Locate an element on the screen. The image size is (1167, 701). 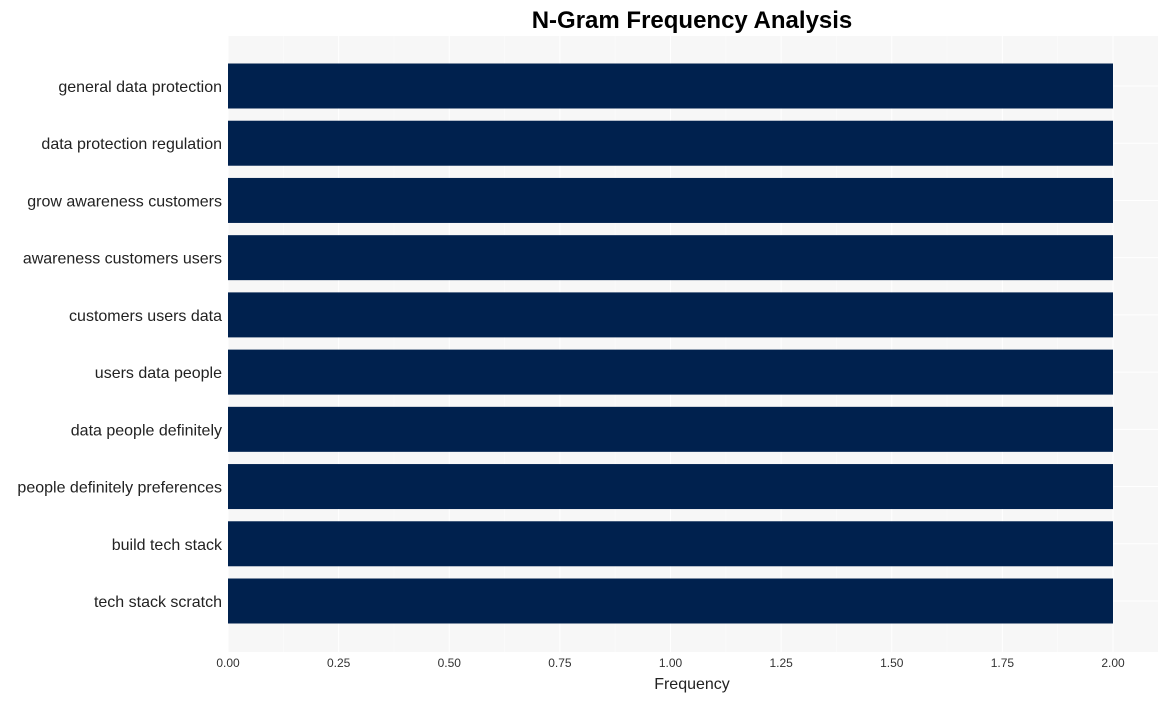
y-tick-label: build tech stack is located at coordinates (167, 545).